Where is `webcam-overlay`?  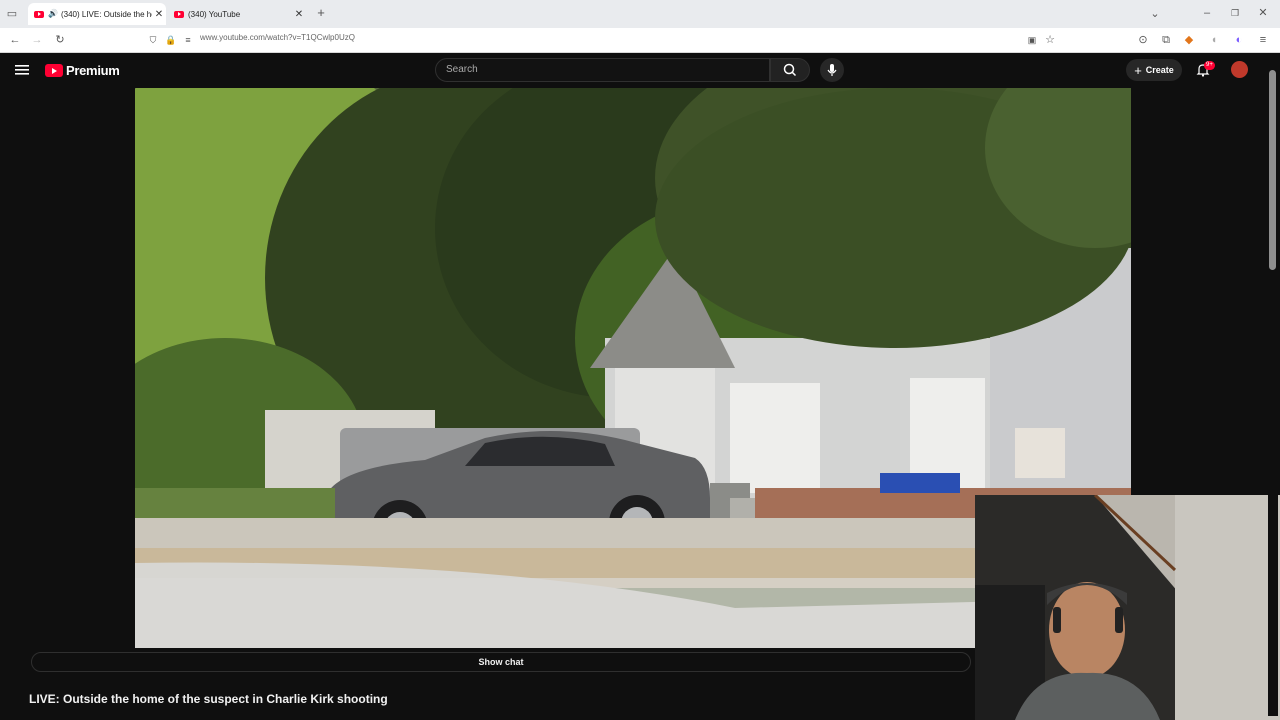 webcam-overlay is located at coordinates (1127, 607).